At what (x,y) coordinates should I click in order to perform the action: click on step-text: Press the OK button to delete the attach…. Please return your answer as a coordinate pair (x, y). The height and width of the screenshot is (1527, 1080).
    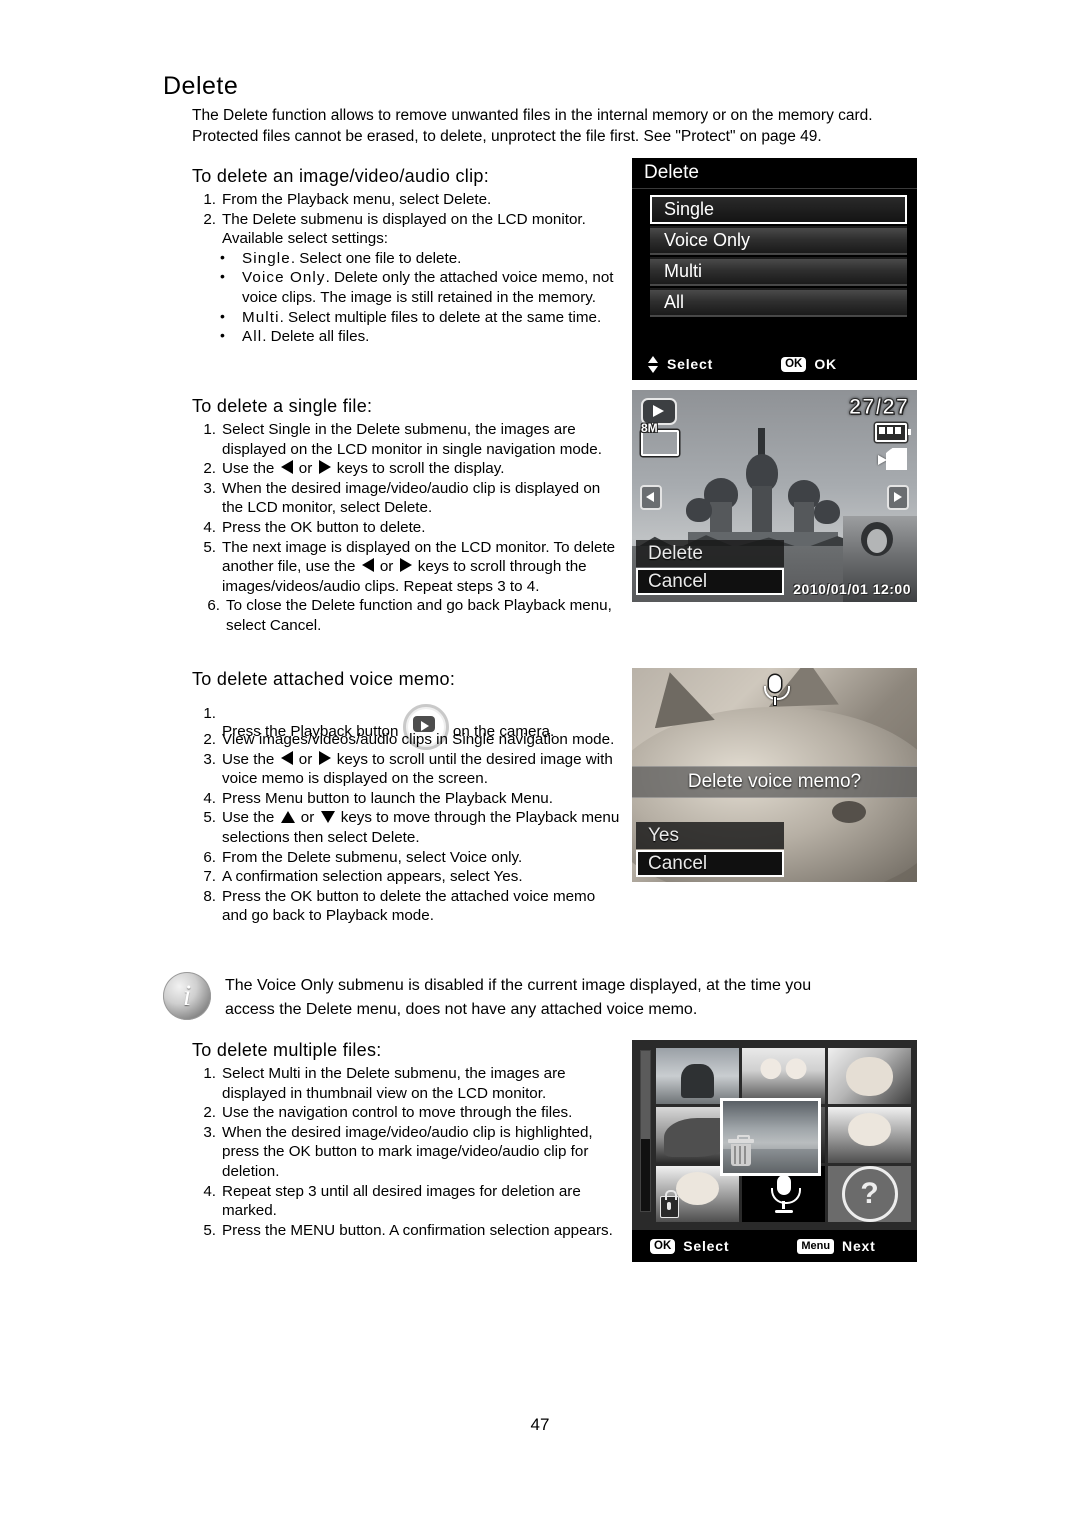
    Looking at the image, I should click on (409, 906).